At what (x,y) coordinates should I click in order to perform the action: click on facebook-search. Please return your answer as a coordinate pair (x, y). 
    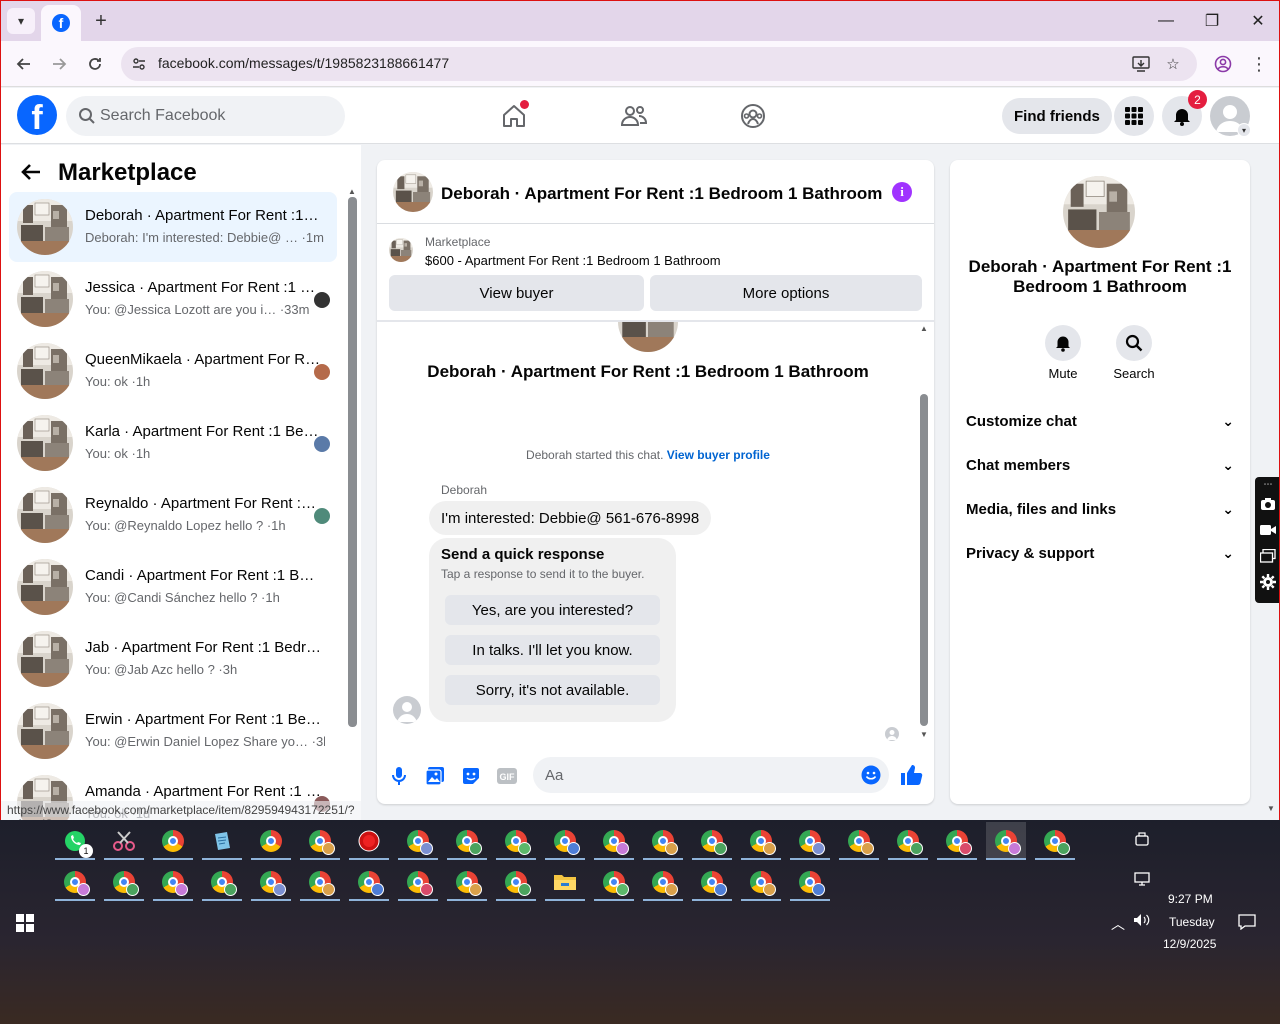
    Looking at the image, I should click on (205, 116).